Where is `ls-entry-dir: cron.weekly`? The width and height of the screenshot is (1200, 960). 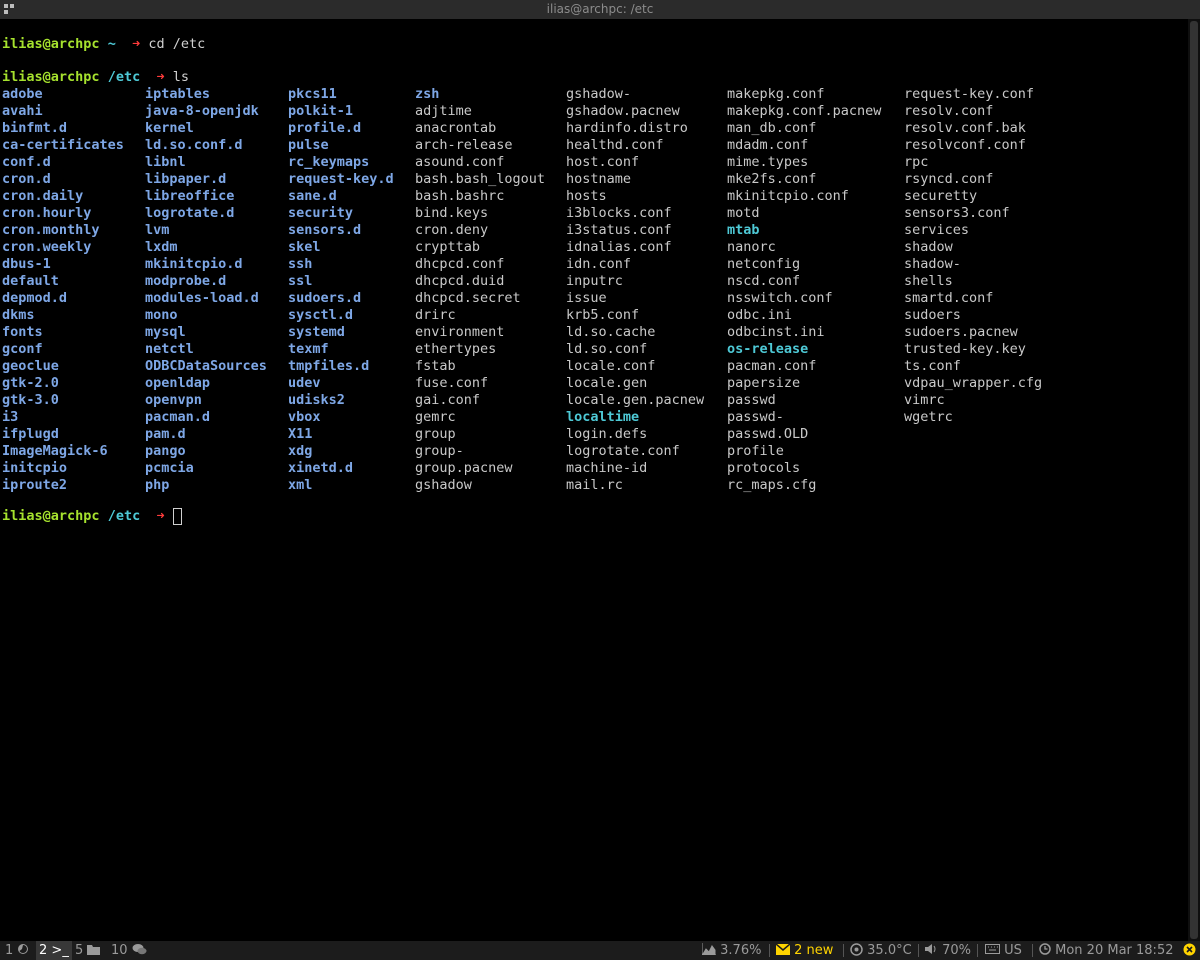
ls-entry-dir: cron.weekly is located at coordinates (47, 247).